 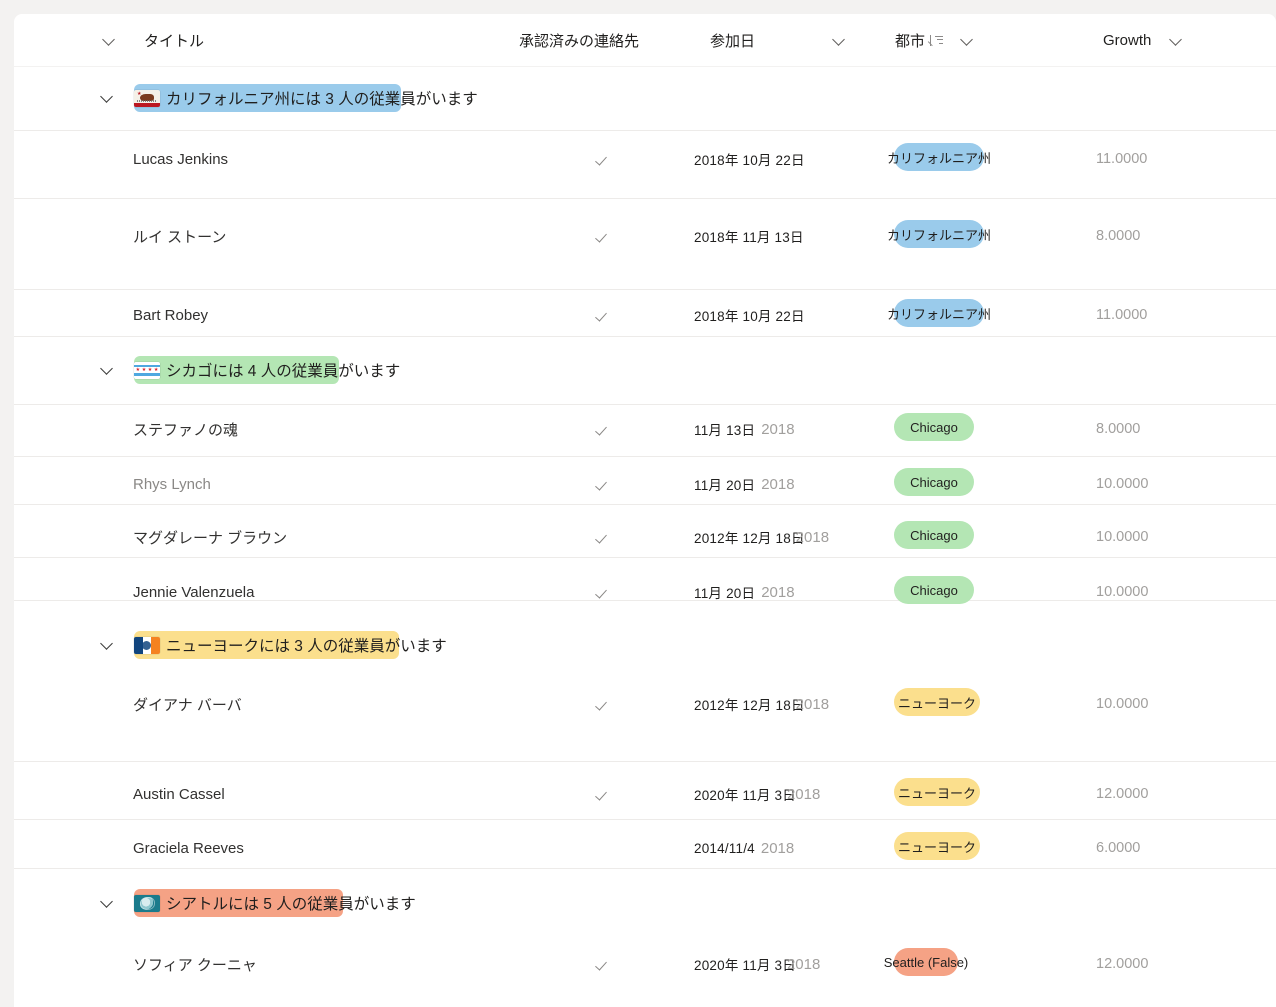 What do you see at coordinates (984, 962) in the screenshot?
I see `cell-city: Seattle (False)` at bounding box center [984, 962].